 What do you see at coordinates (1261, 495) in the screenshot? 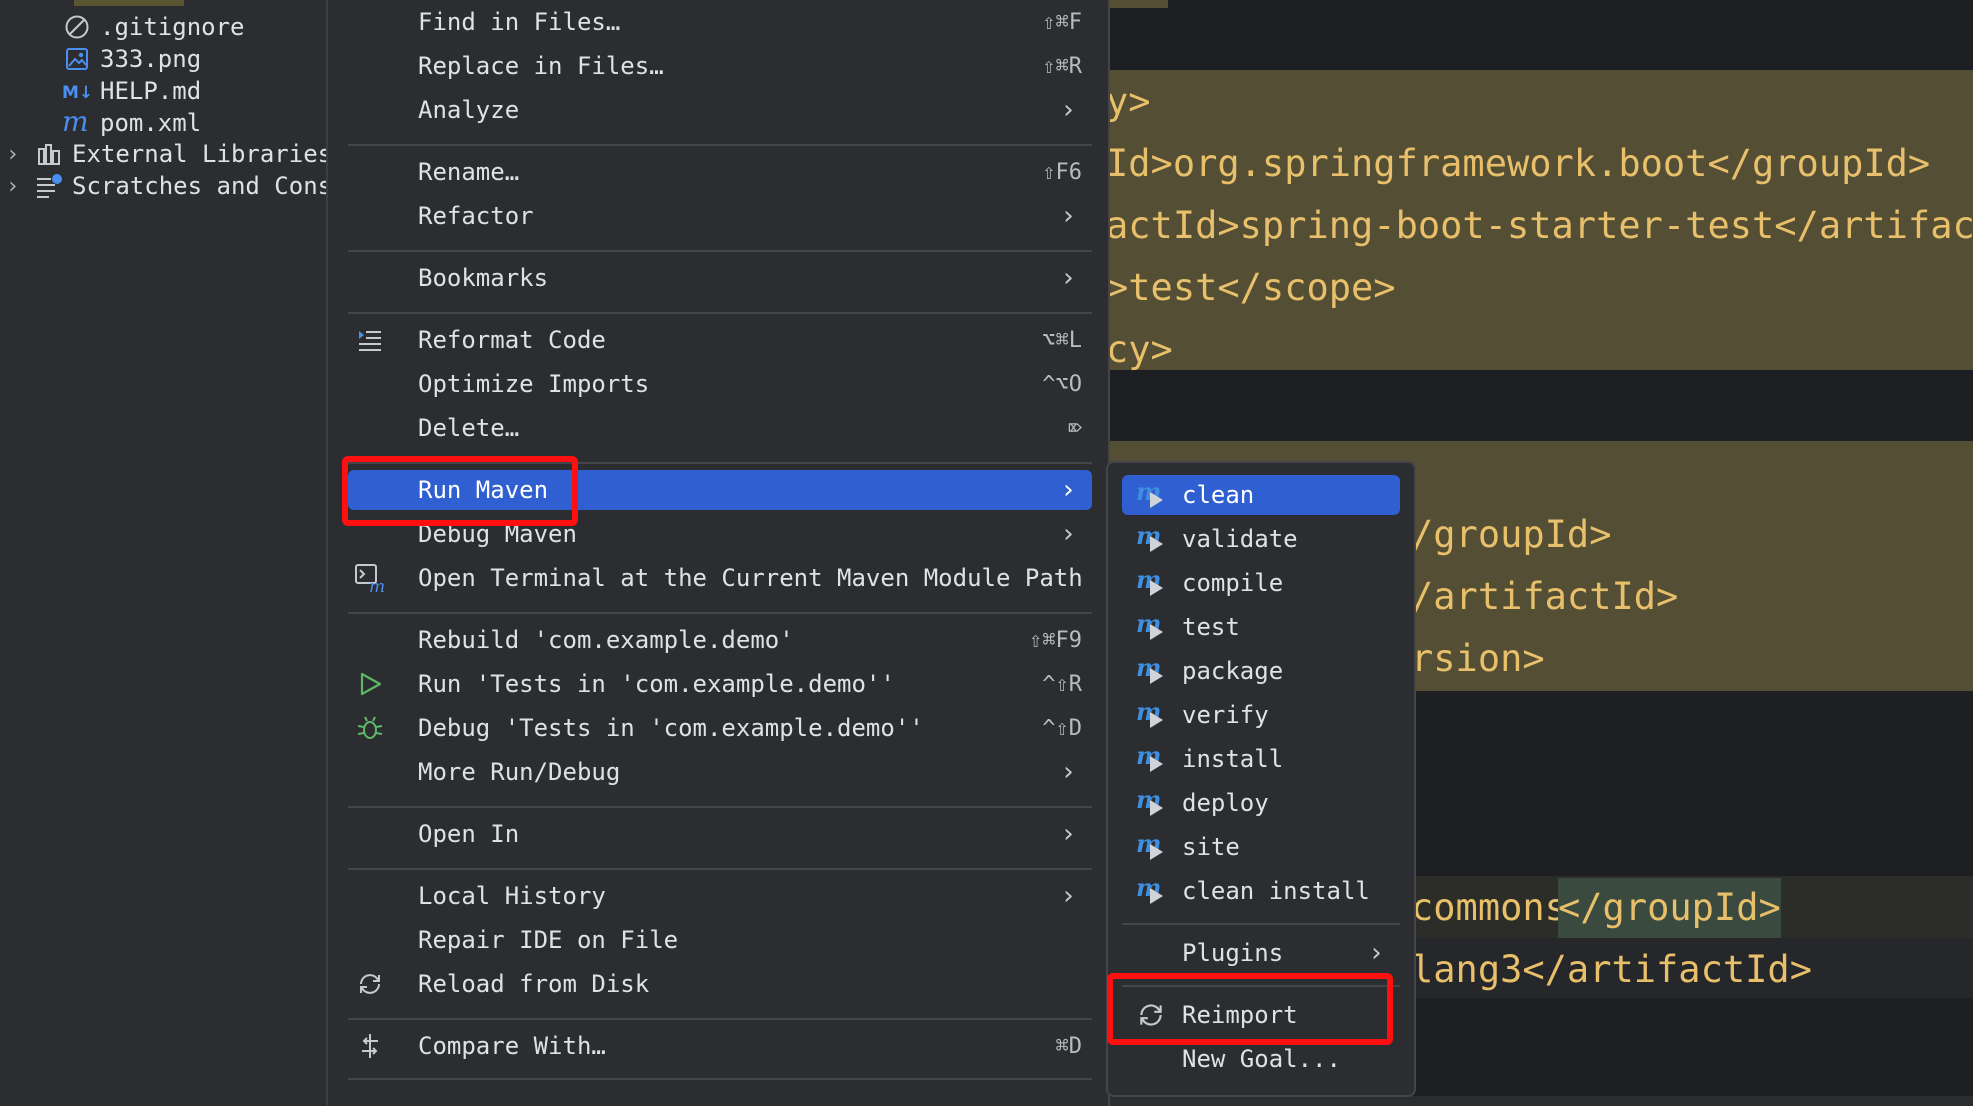
I see `maven-goal-clean: m clean` at bounding box center [1261, 495].